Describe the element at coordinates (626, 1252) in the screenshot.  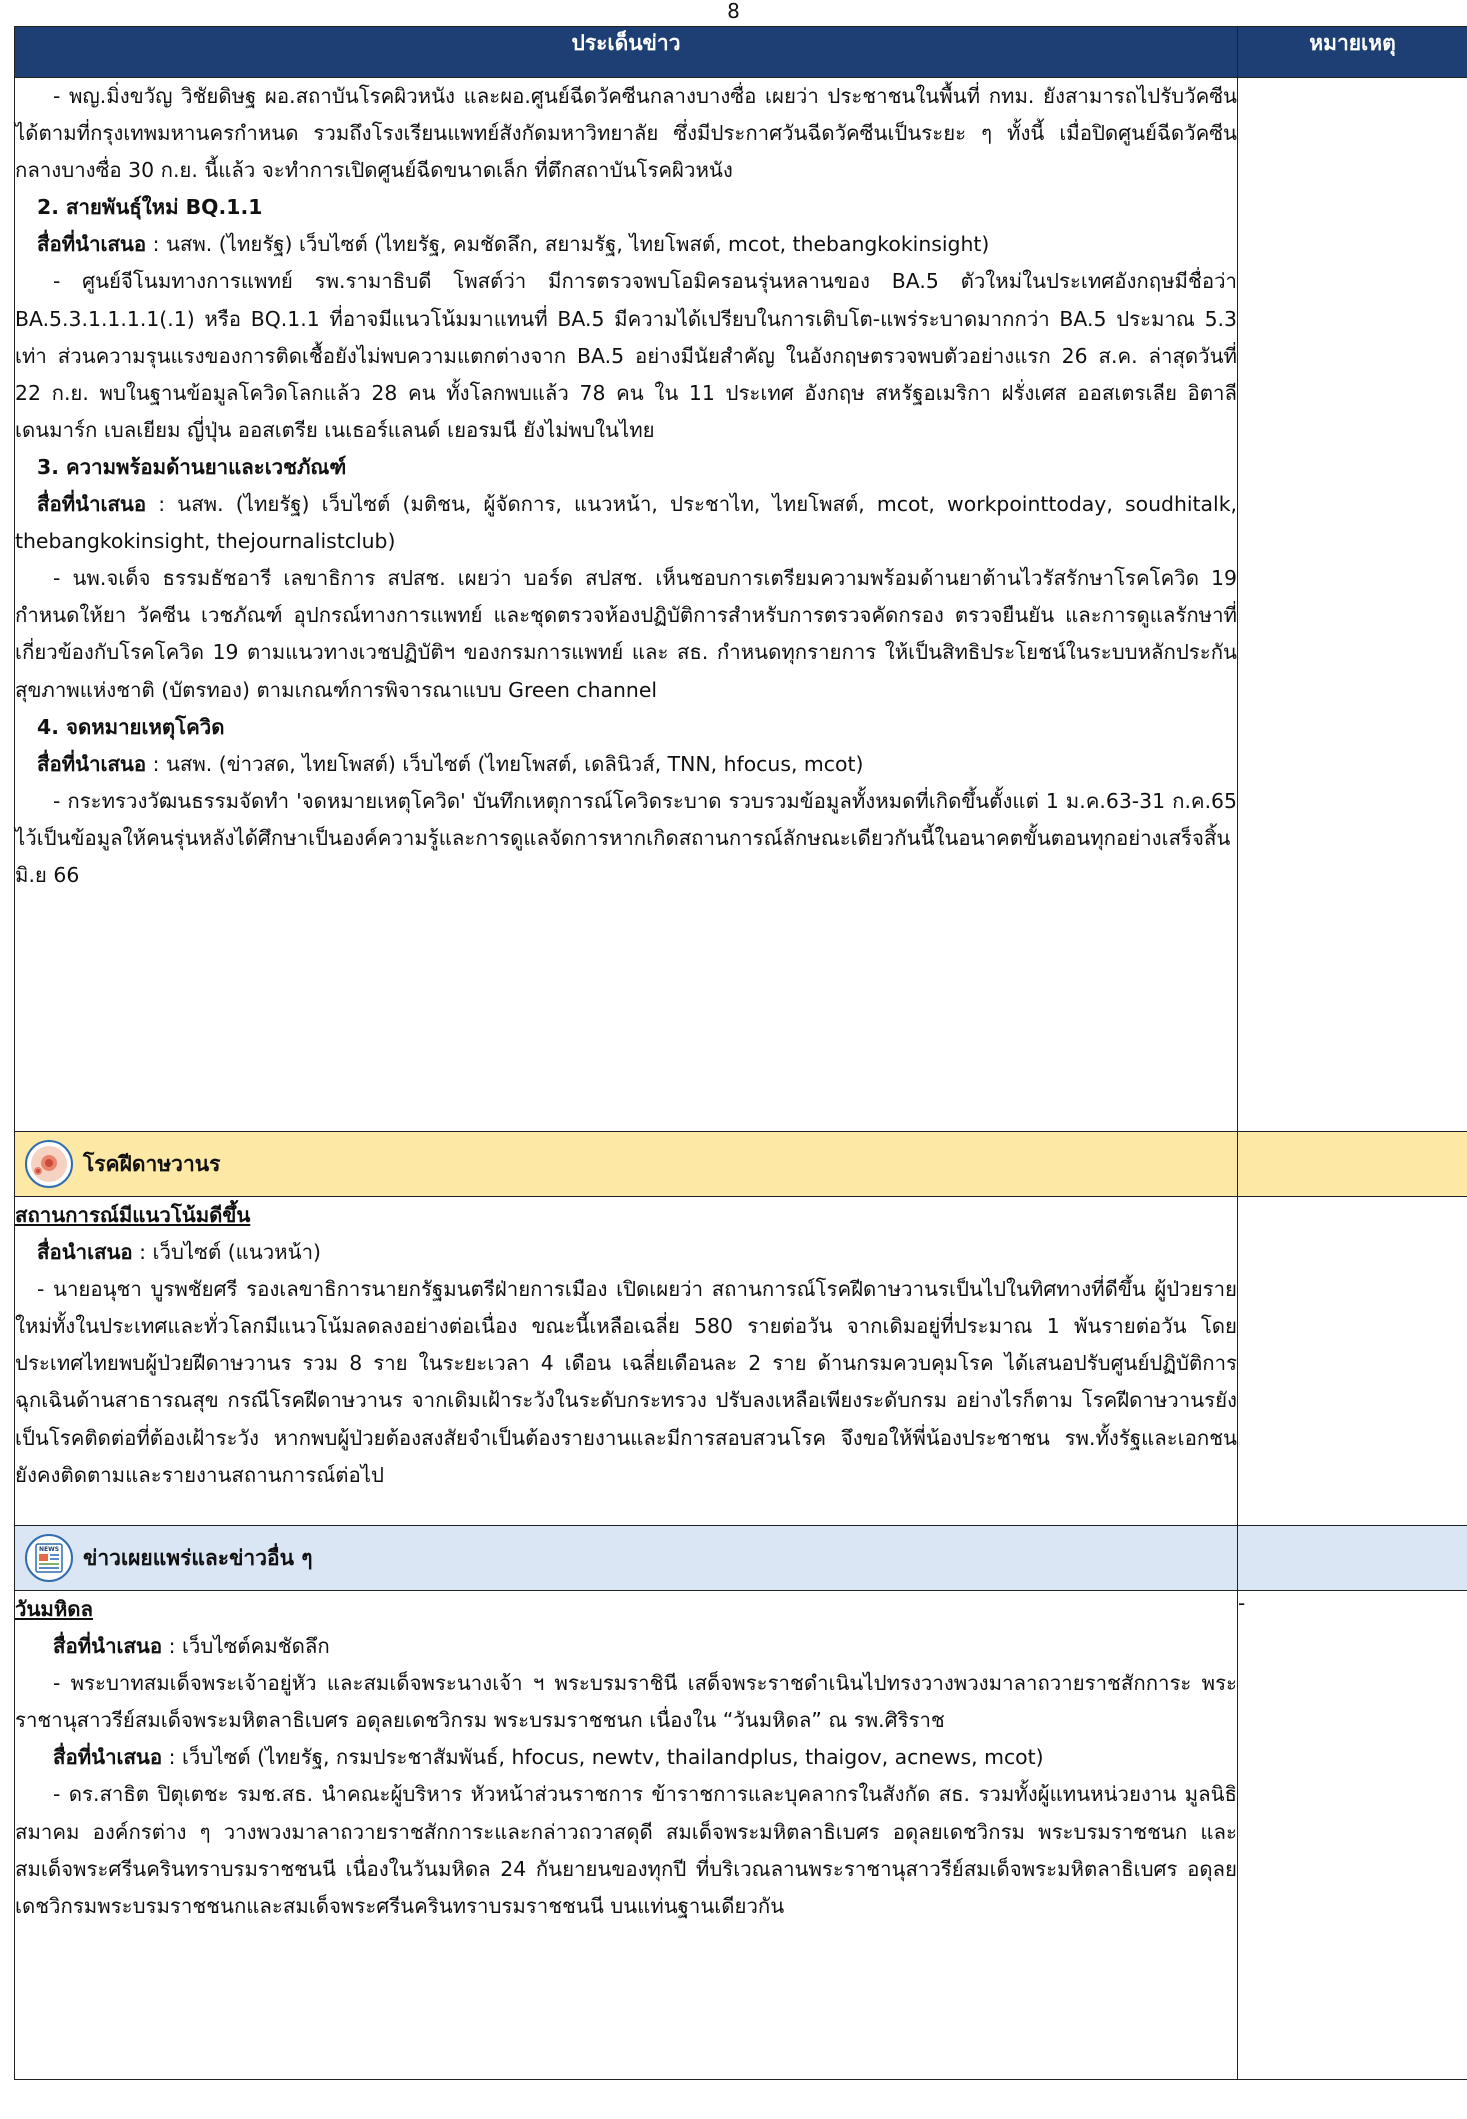
I see `monkeypox-source-line: สื่อนำเสนอ : เว็บไซต์ (แนวหน้า)` at that location.